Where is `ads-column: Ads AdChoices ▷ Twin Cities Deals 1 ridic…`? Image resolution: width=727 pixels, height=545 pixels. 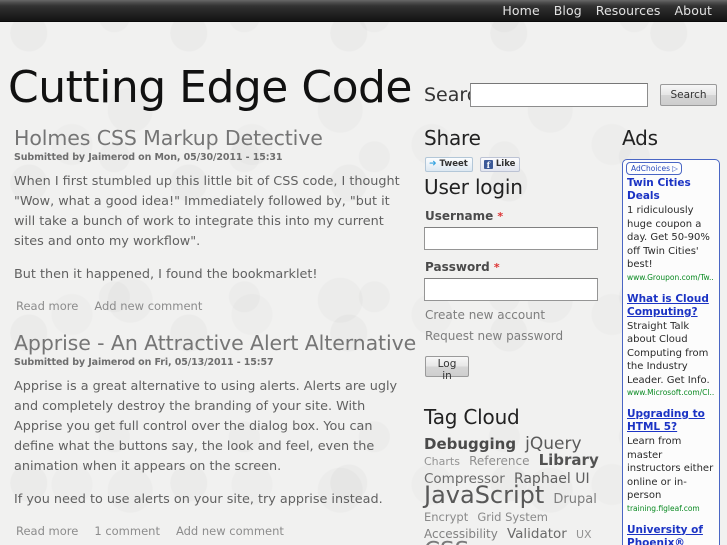
ads-column: Ads AdChoices ▷ Twin Cities Deals 1 ridic… is located at coordinates (671, 335).